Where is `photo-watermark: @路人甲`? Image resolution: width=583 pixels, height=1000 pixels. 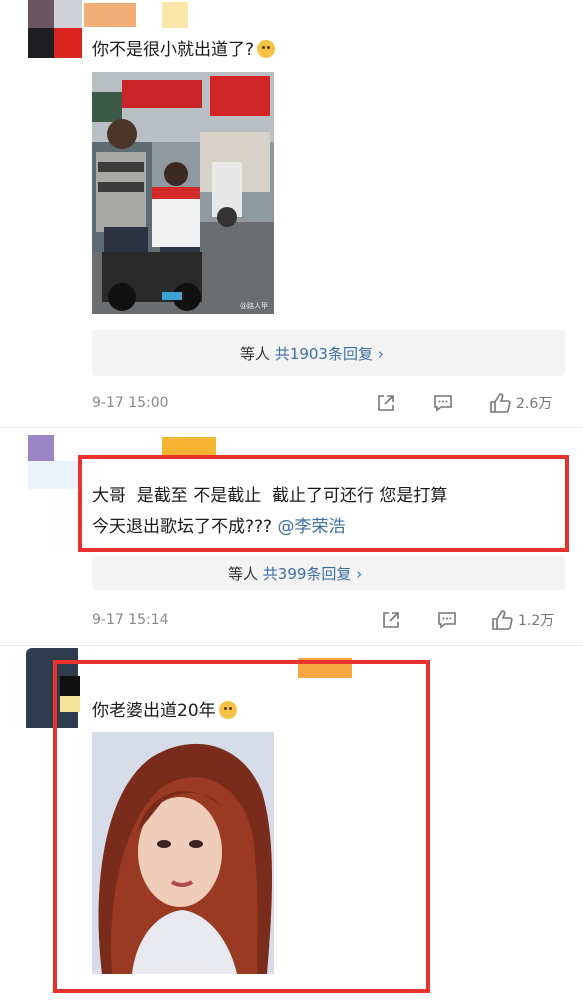
photo-watermark: @路人甲 is located at coordinates (254, 306).